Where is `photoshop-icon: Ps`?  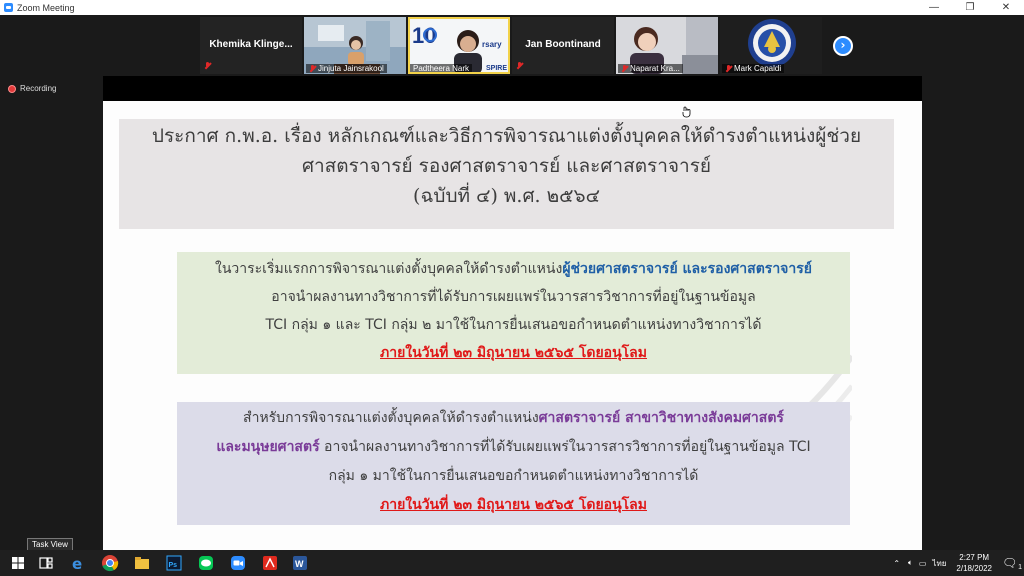
photoshop-icon: Ps is located at coordinates (174, 563).